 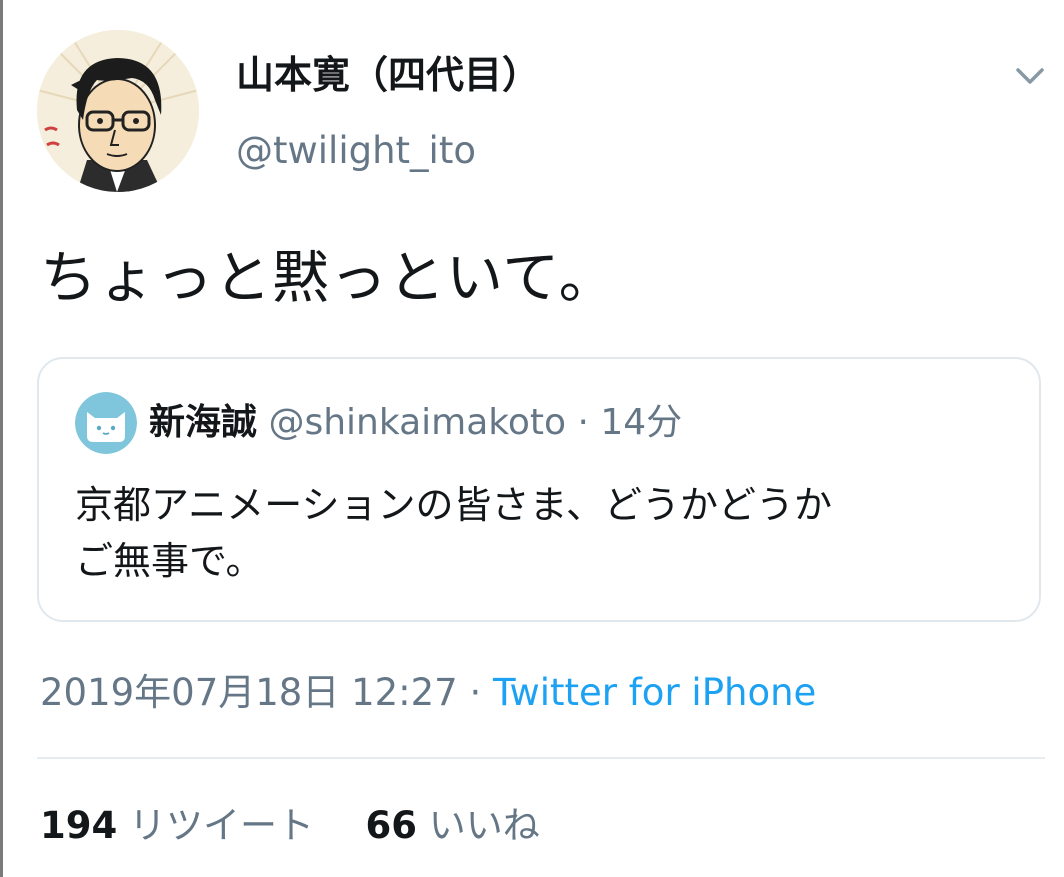 I want to click on tweet-stats: 194 リツイート 66 いいね, so click(x=290, y=826).